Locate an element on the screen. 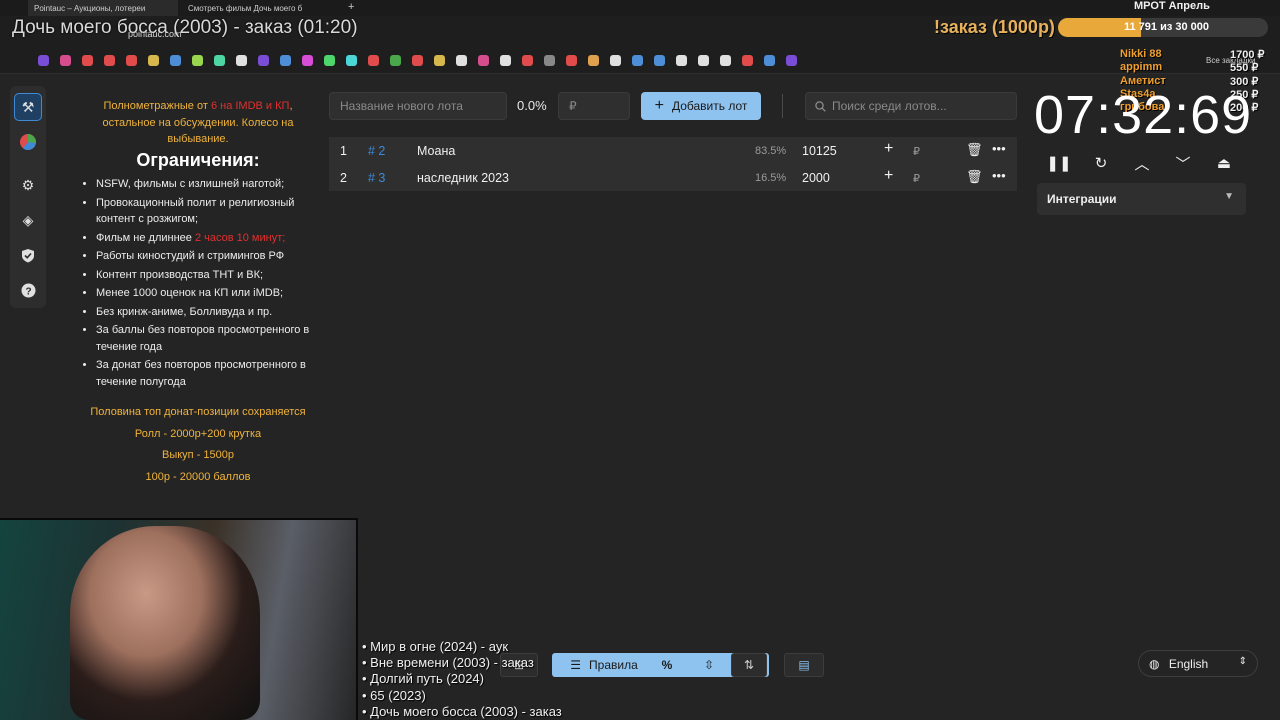 The height and width of the screenshot is (720, 1280). gear-icon: ⚙ is located at coordinates (28, 185).